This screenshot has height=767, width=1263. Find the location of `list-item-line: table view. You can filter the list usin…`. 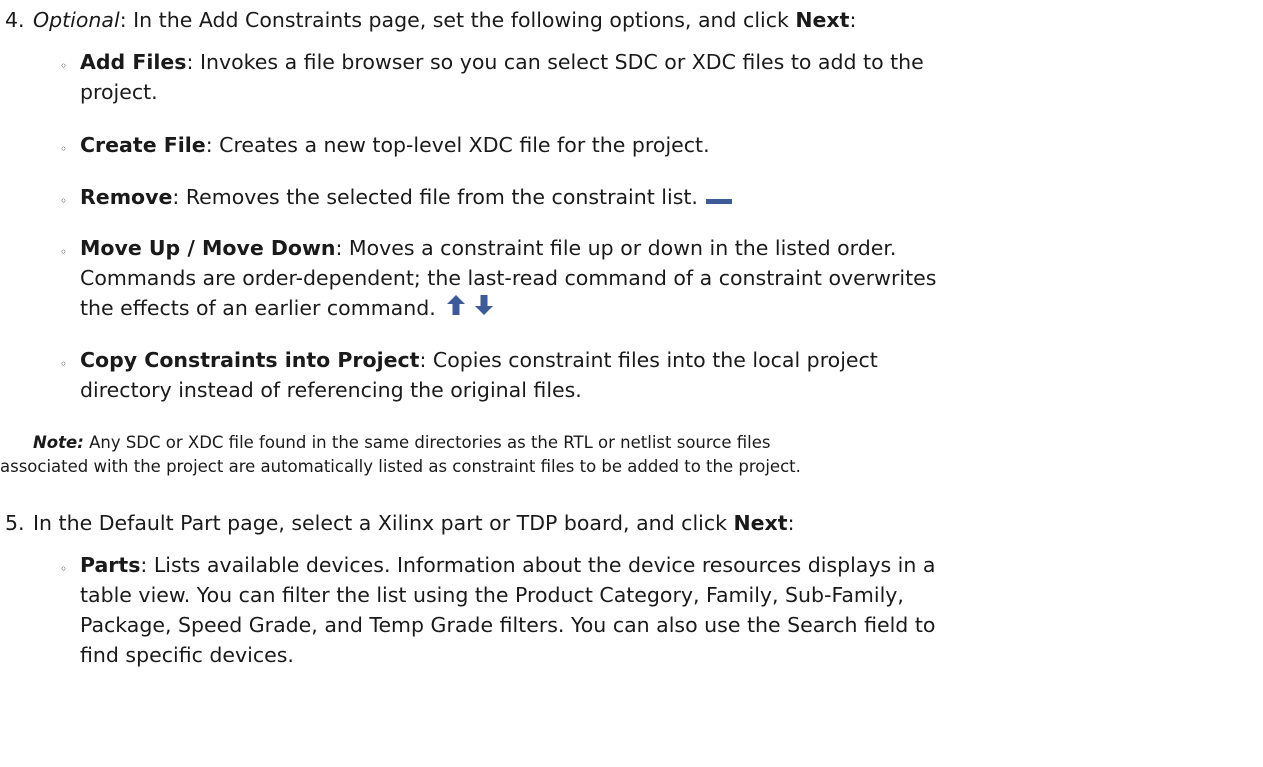

list-item-line: table view. You can filter the list usin… is located at coordinates (507, 595).